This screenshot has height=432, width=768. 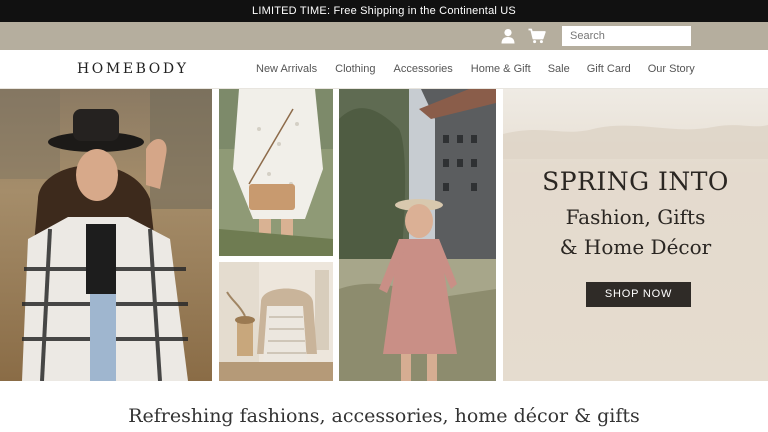 I want to click on cart-icon, so click(x=537, y=36).